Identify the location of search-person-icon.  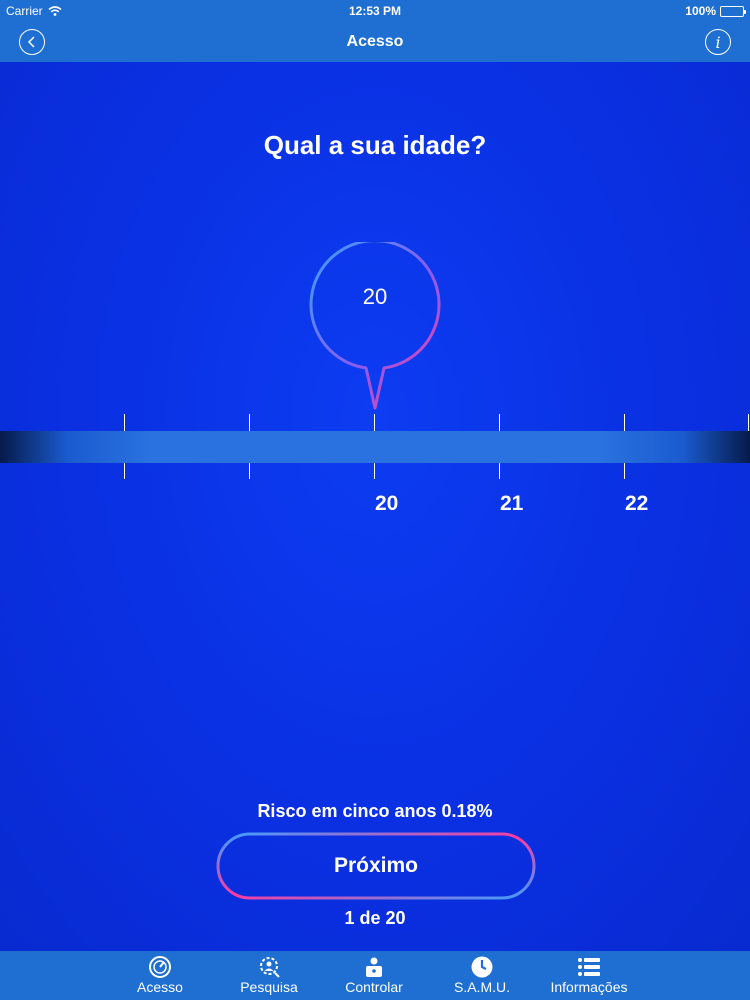
(270, 967).